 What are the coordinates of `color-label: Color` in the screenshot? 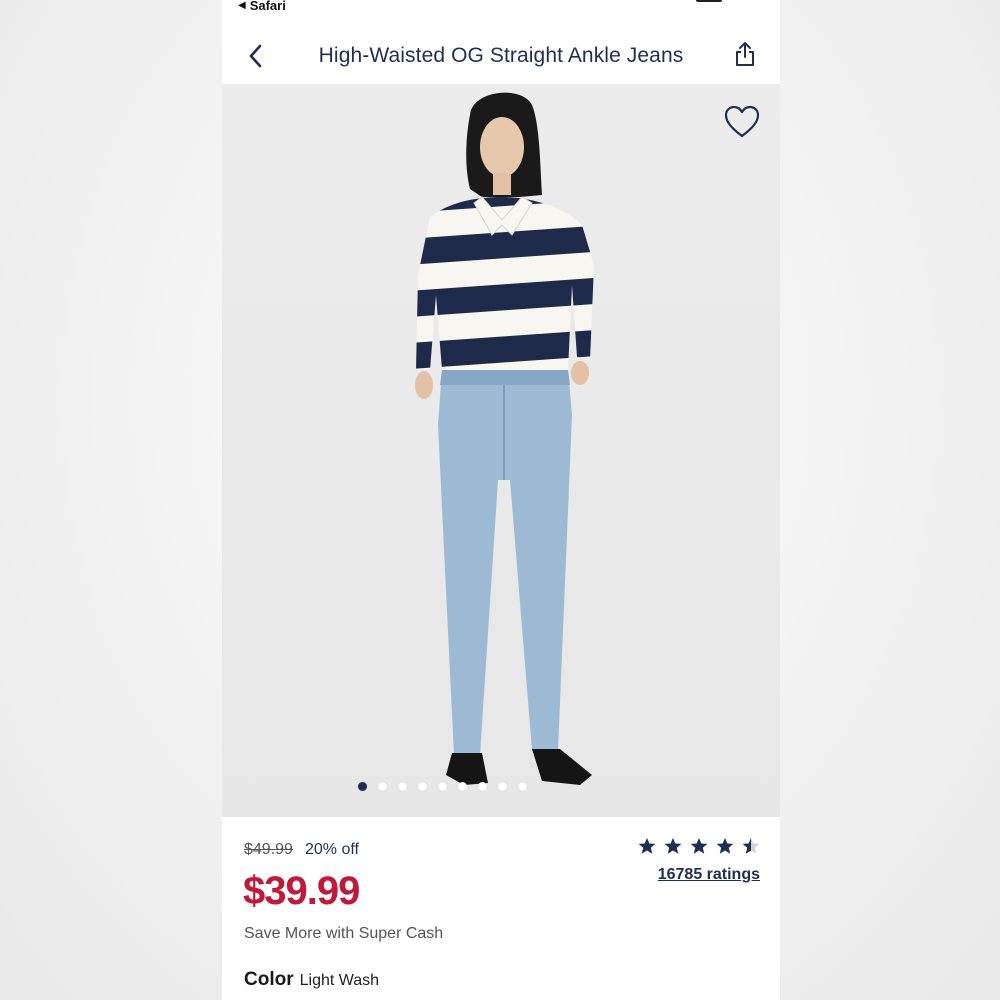 It's located at (269, 979).